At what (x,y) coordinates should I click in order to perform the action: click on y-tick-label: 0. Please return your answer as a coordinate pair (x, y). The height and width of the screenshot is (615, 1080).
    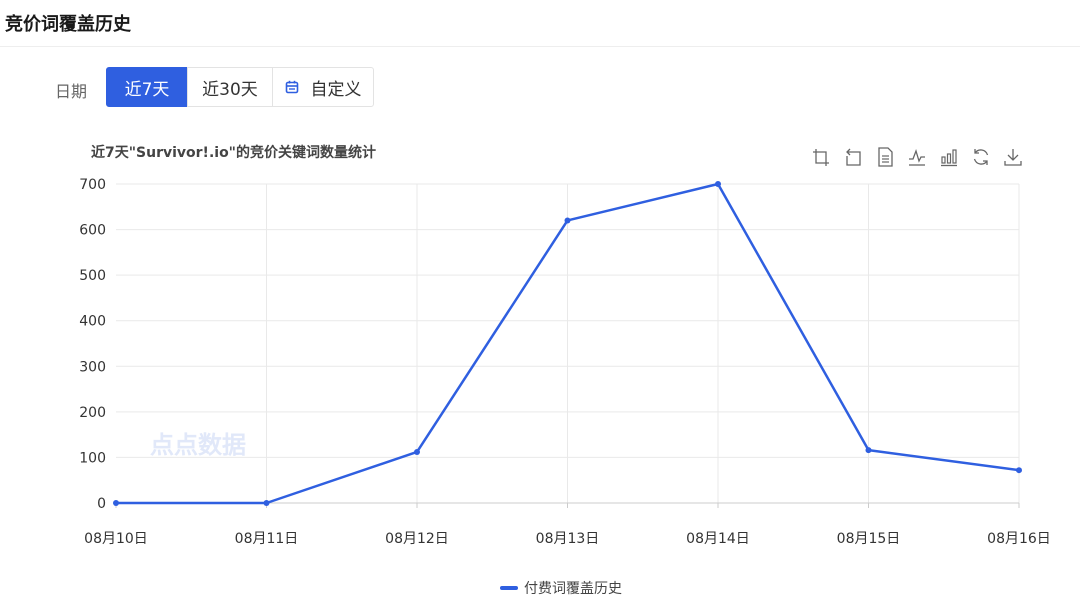
    Looking at the image, I should click on (101, 504).